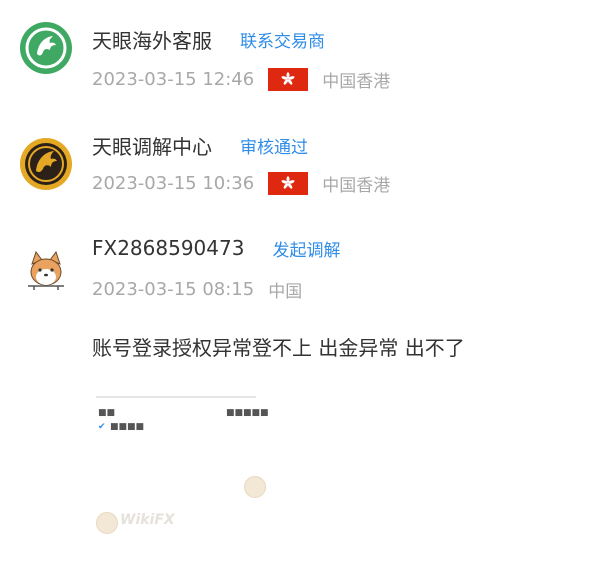 This screenshot has width=605, height=586. I want to click on shiba-dog-icon, so click(46, 270).